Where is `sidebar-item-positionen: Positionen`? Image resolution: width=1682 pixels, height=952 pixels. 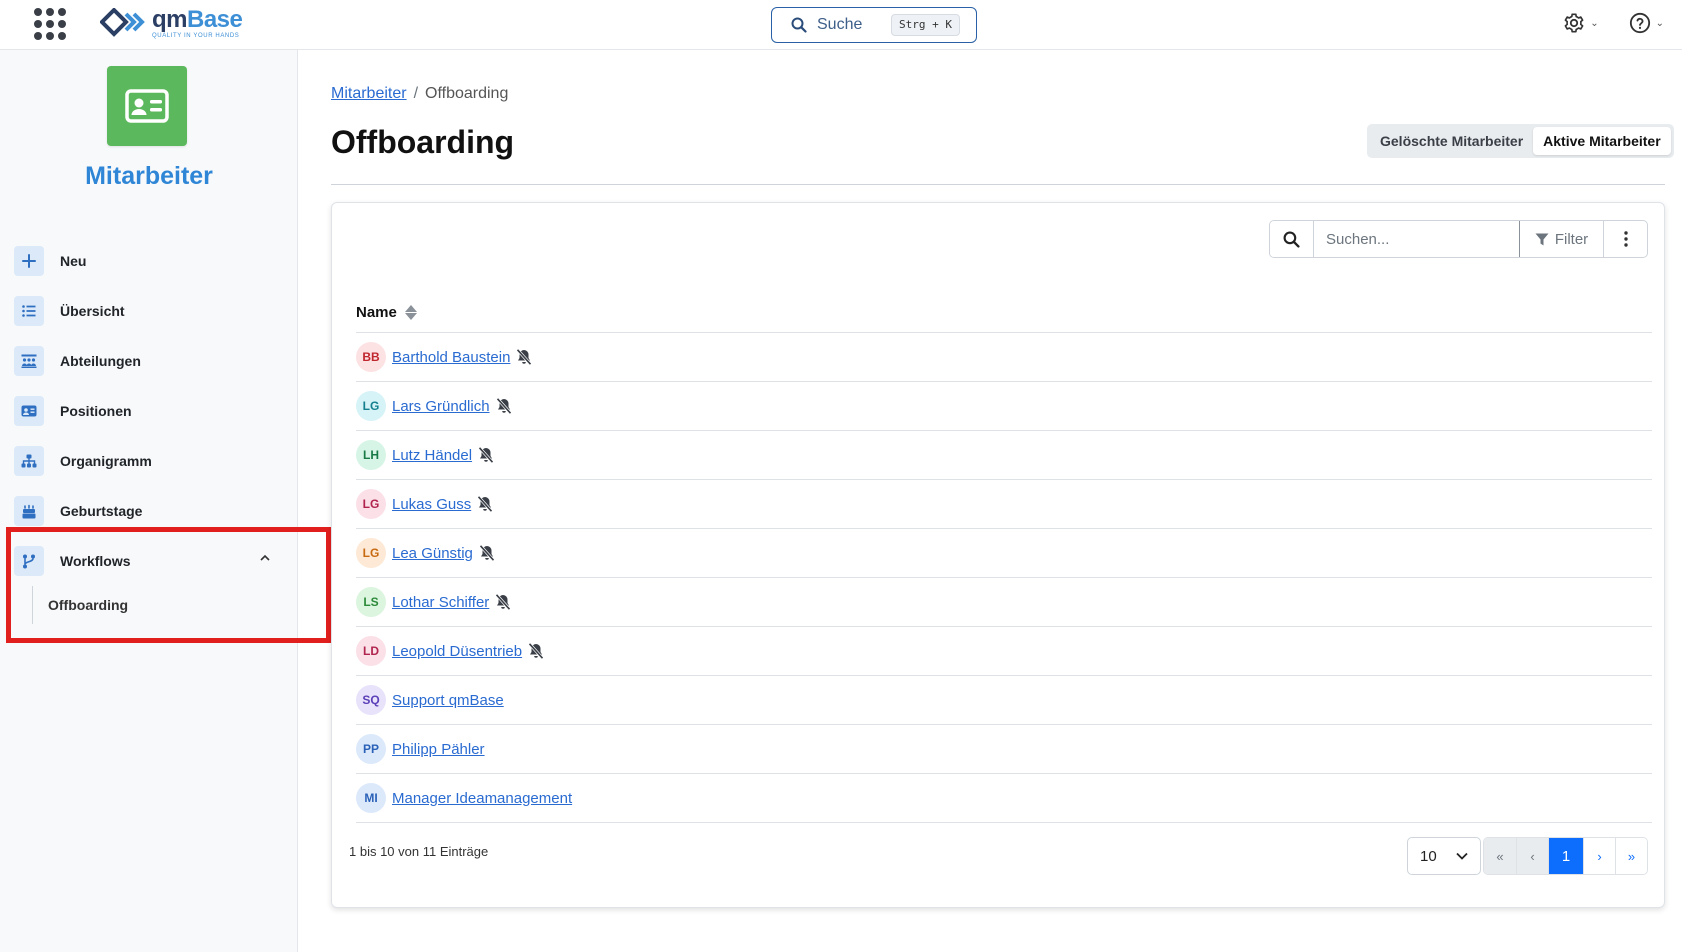
sidebar-item-positionen: Positionen is located at coordinates (149, 411).